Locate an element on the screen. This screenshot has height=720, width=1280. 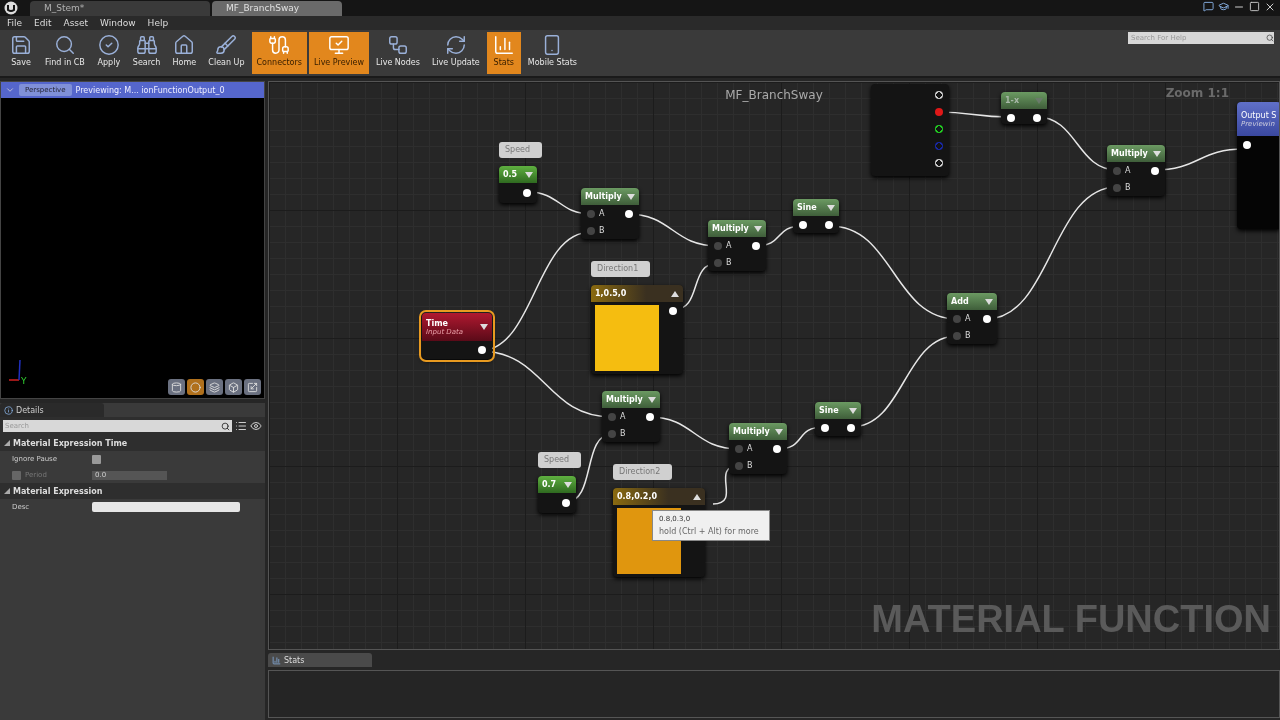
preview-caption: Previewing: M... ionFunctionOutput_0 is located at coordinates (150, 90).